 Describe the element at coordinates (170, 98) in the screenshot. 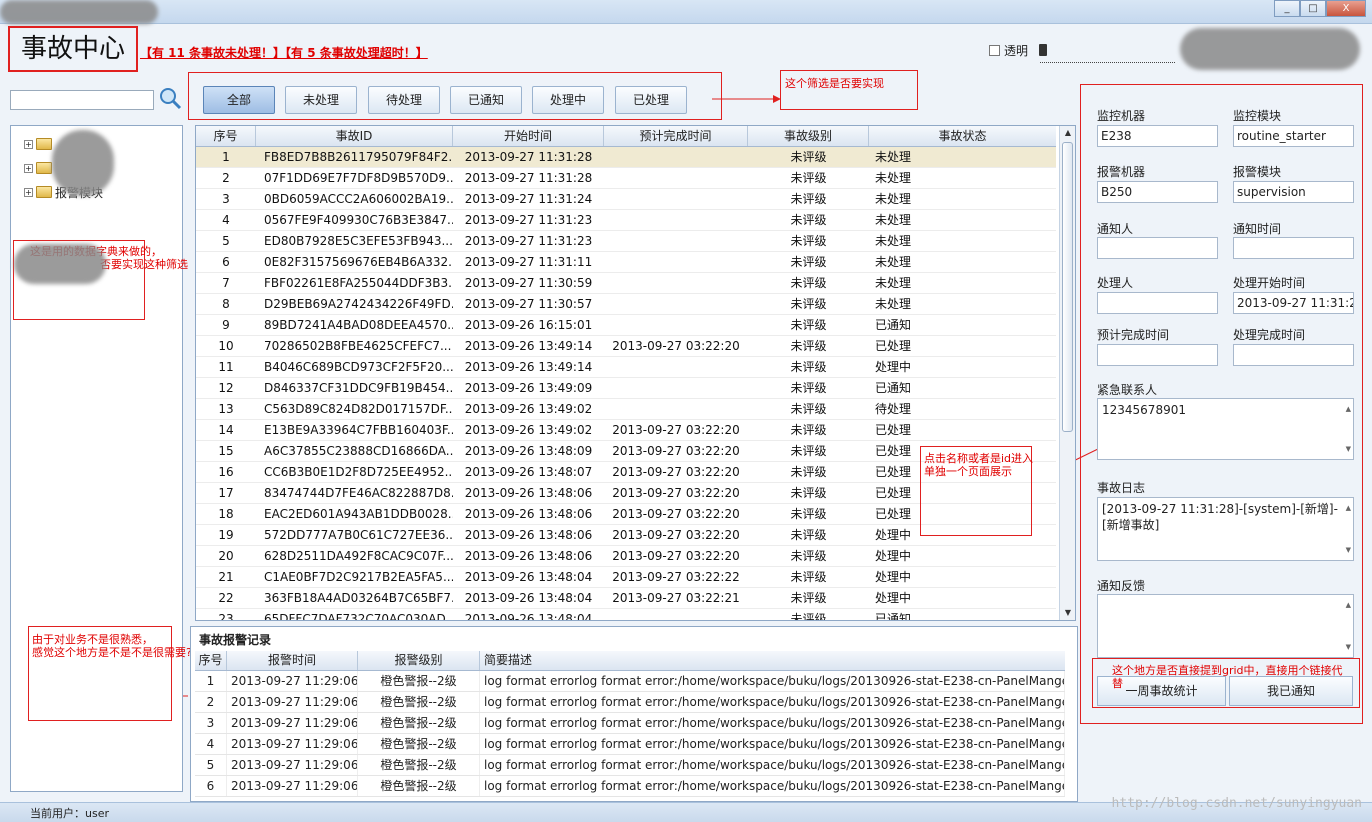

I see `search-button` at that location.